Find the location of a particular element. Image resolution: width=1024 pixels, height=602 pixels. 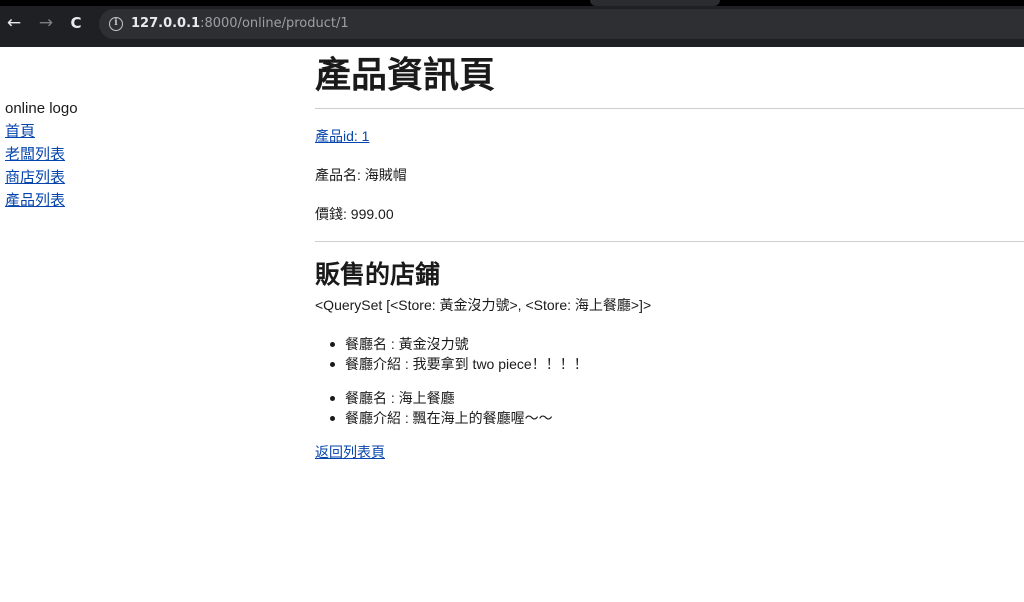

url-host: 127.0.0.1 is located at coordinates (166, 23).